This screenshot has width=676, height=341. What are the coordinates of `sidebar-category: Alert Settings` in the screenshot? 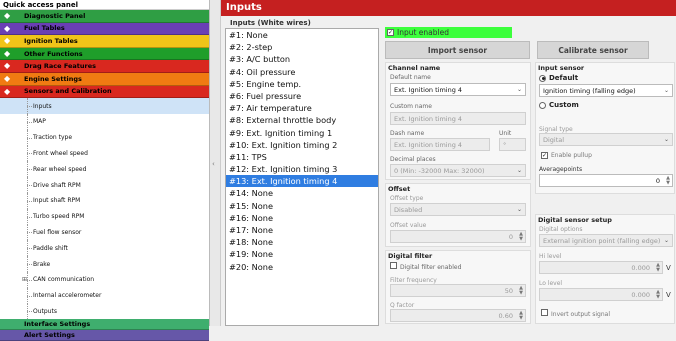 It's located at (104, 335).